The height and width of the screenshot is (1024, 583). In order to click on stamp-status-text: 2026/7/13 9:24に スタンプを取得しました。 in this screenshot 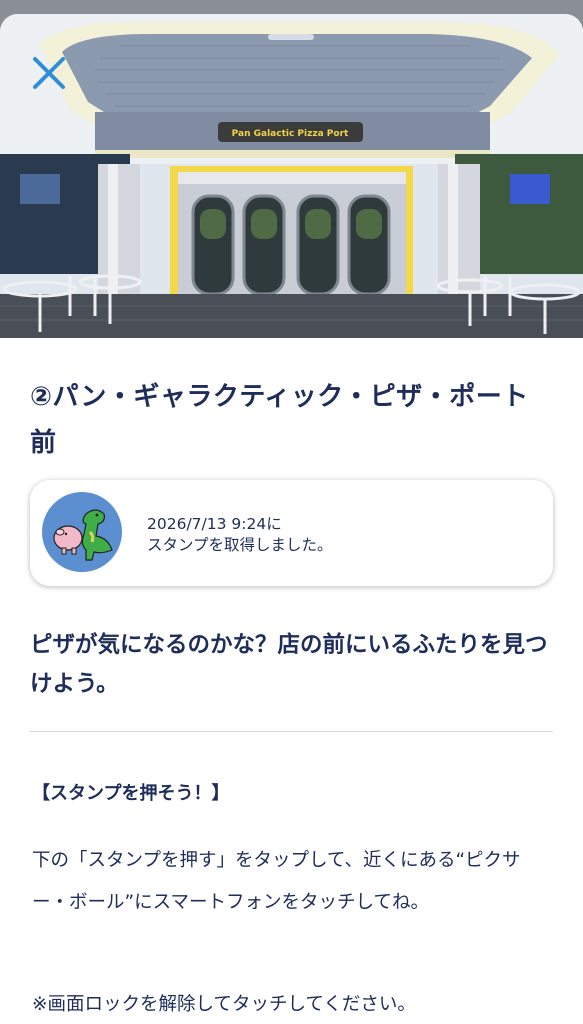, I will do `click(240, 535)`.